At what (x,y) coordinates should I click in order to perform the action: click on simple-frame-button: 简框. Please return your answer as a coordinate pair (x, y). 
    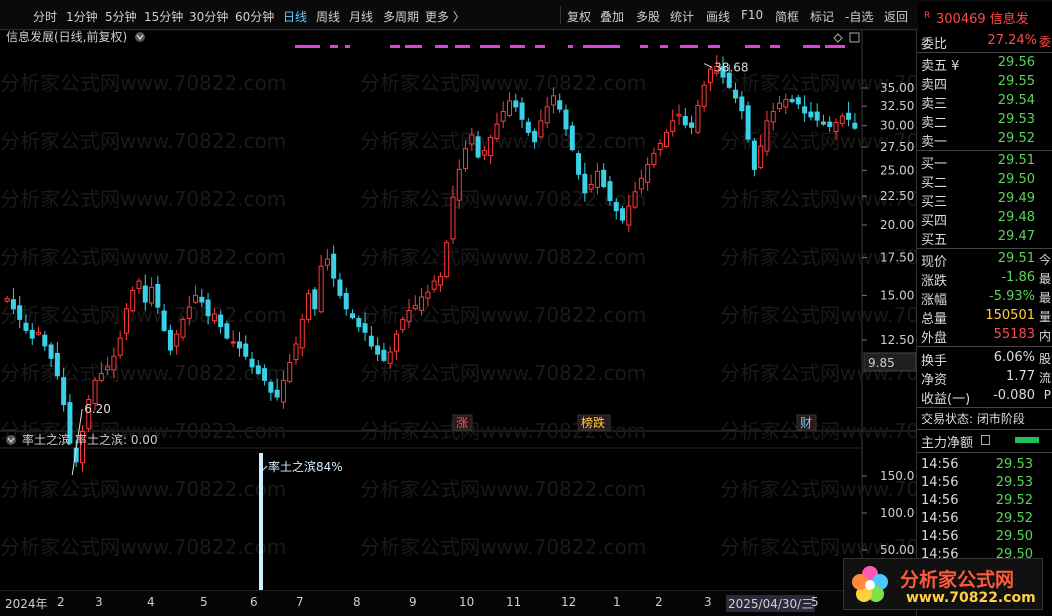
    Looking at the image, I should click on (787, 16).